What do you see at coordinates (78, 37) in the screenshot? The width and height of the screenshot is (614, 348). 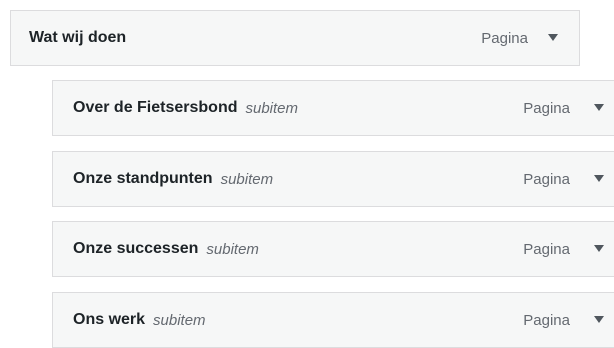 I see `menu-item-title: Wat wij doen` at bounding box center [78, 37].